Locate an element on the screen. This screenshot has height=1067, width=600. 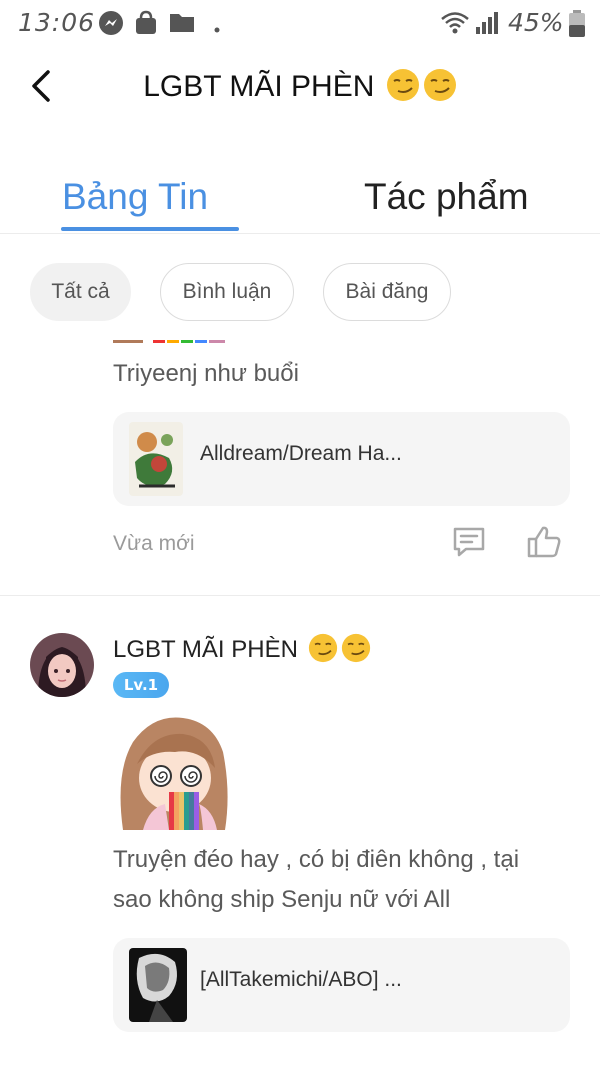
sticker-image-cropped is located at coordinates (169, 341).